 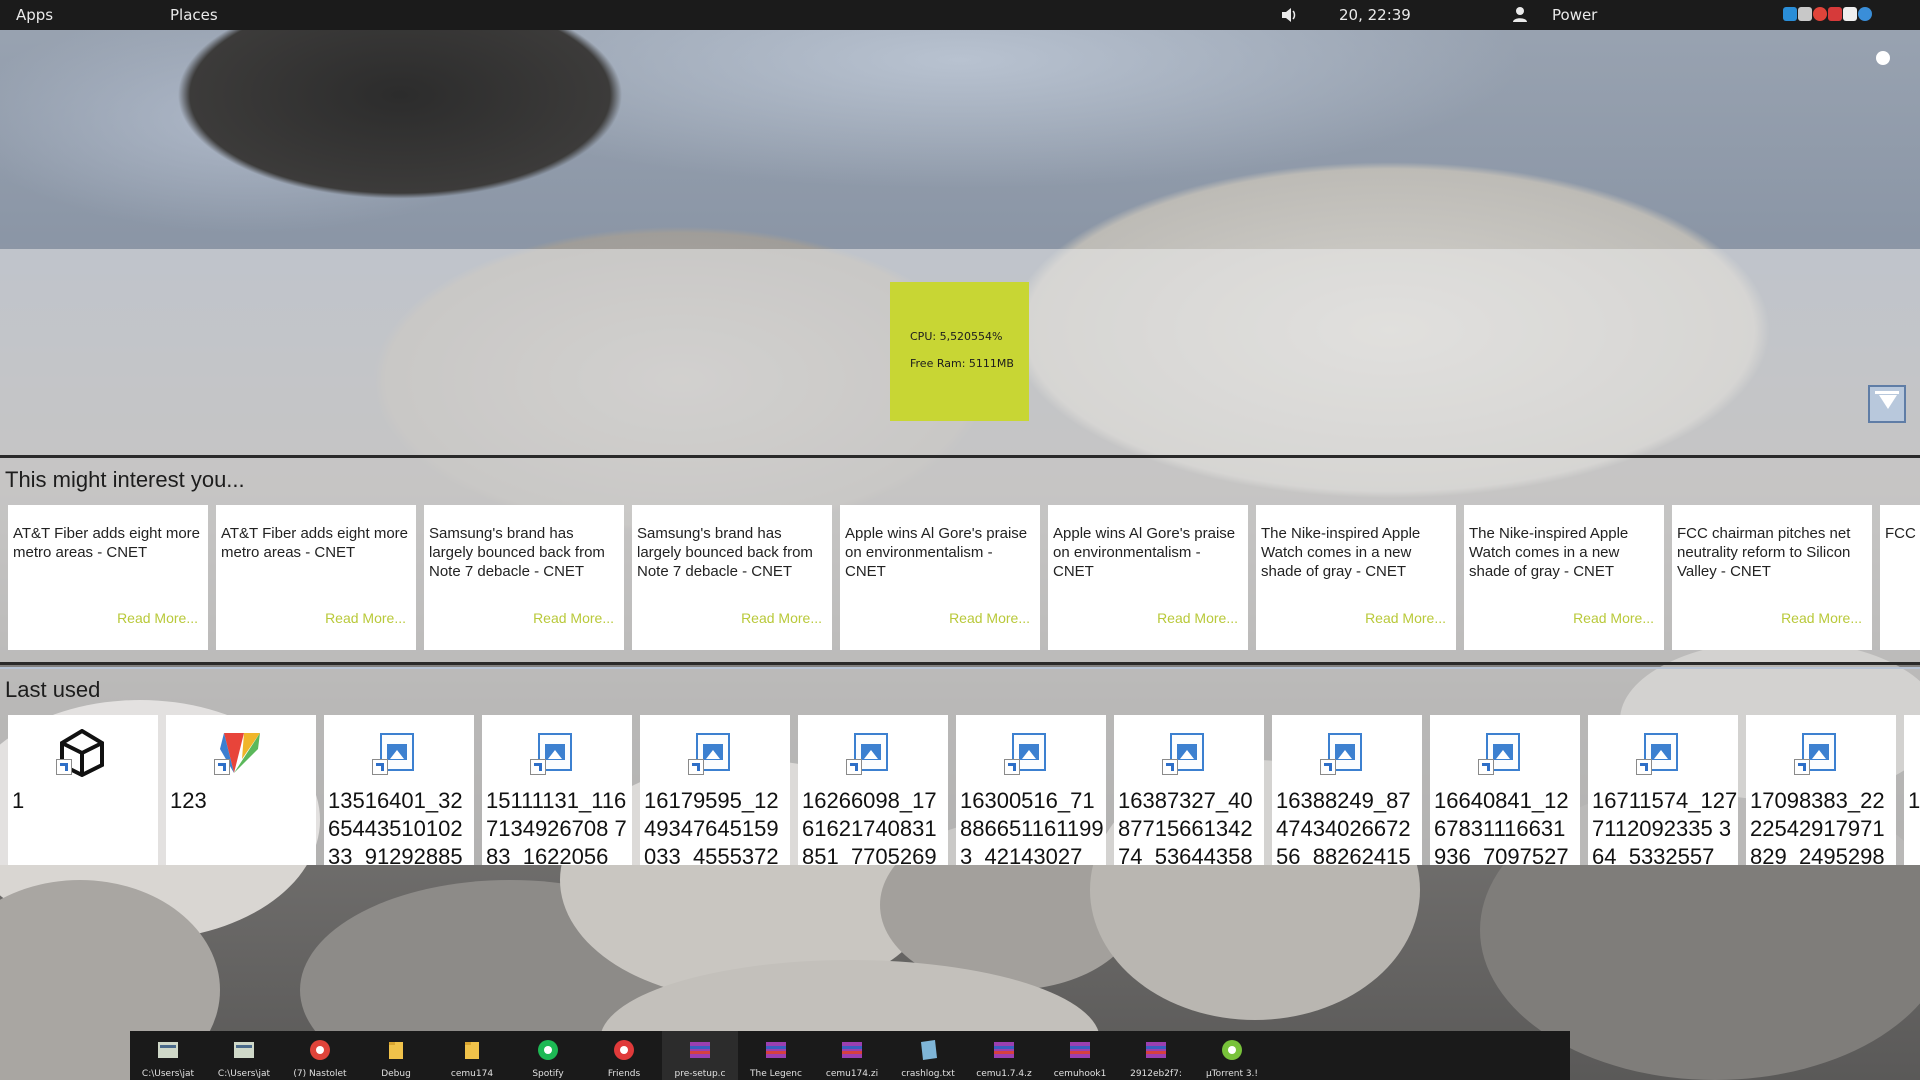 I want to click on taskbar-item-label: (7) Nastolet, so click(x=320, y=1074).